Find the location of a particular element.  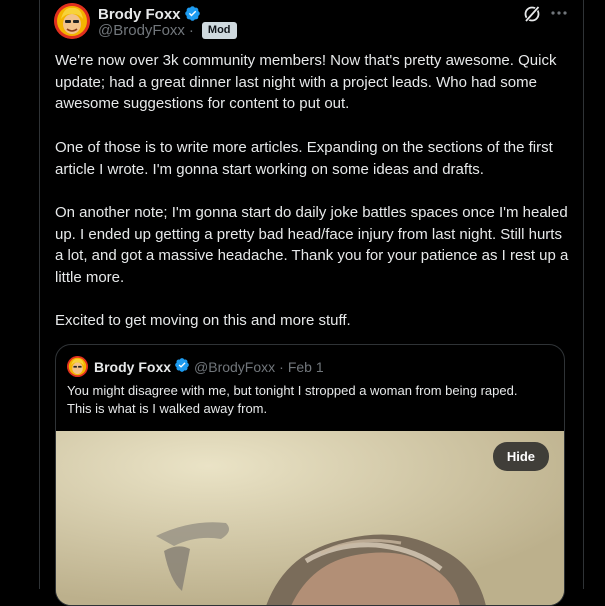

quote-date: Feb 1 is located at coordinates (306, 367).